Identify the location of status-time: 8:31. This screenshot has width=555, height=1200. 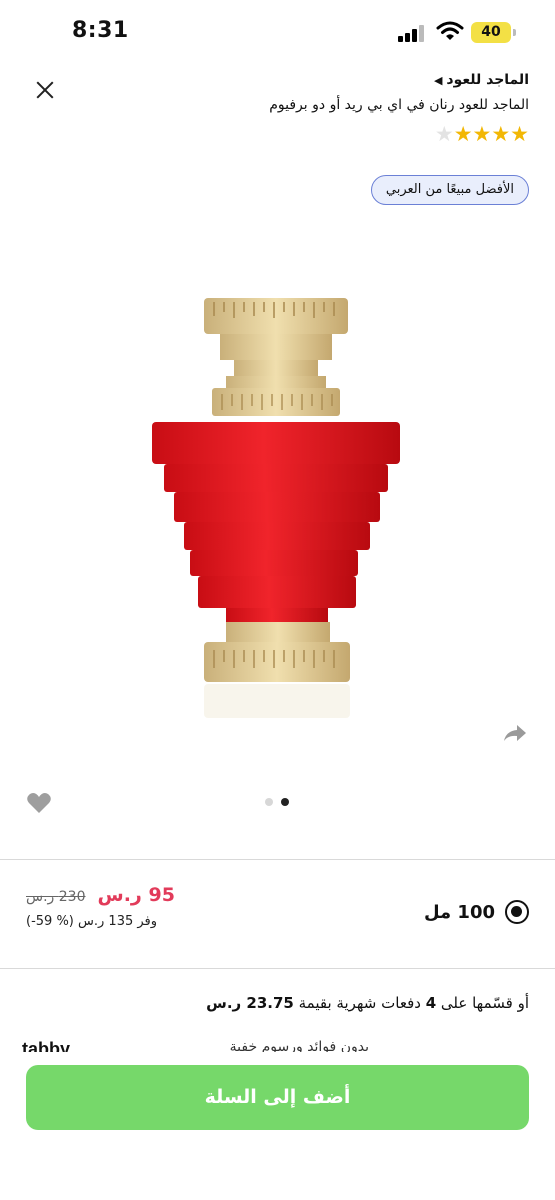
(100, 30).